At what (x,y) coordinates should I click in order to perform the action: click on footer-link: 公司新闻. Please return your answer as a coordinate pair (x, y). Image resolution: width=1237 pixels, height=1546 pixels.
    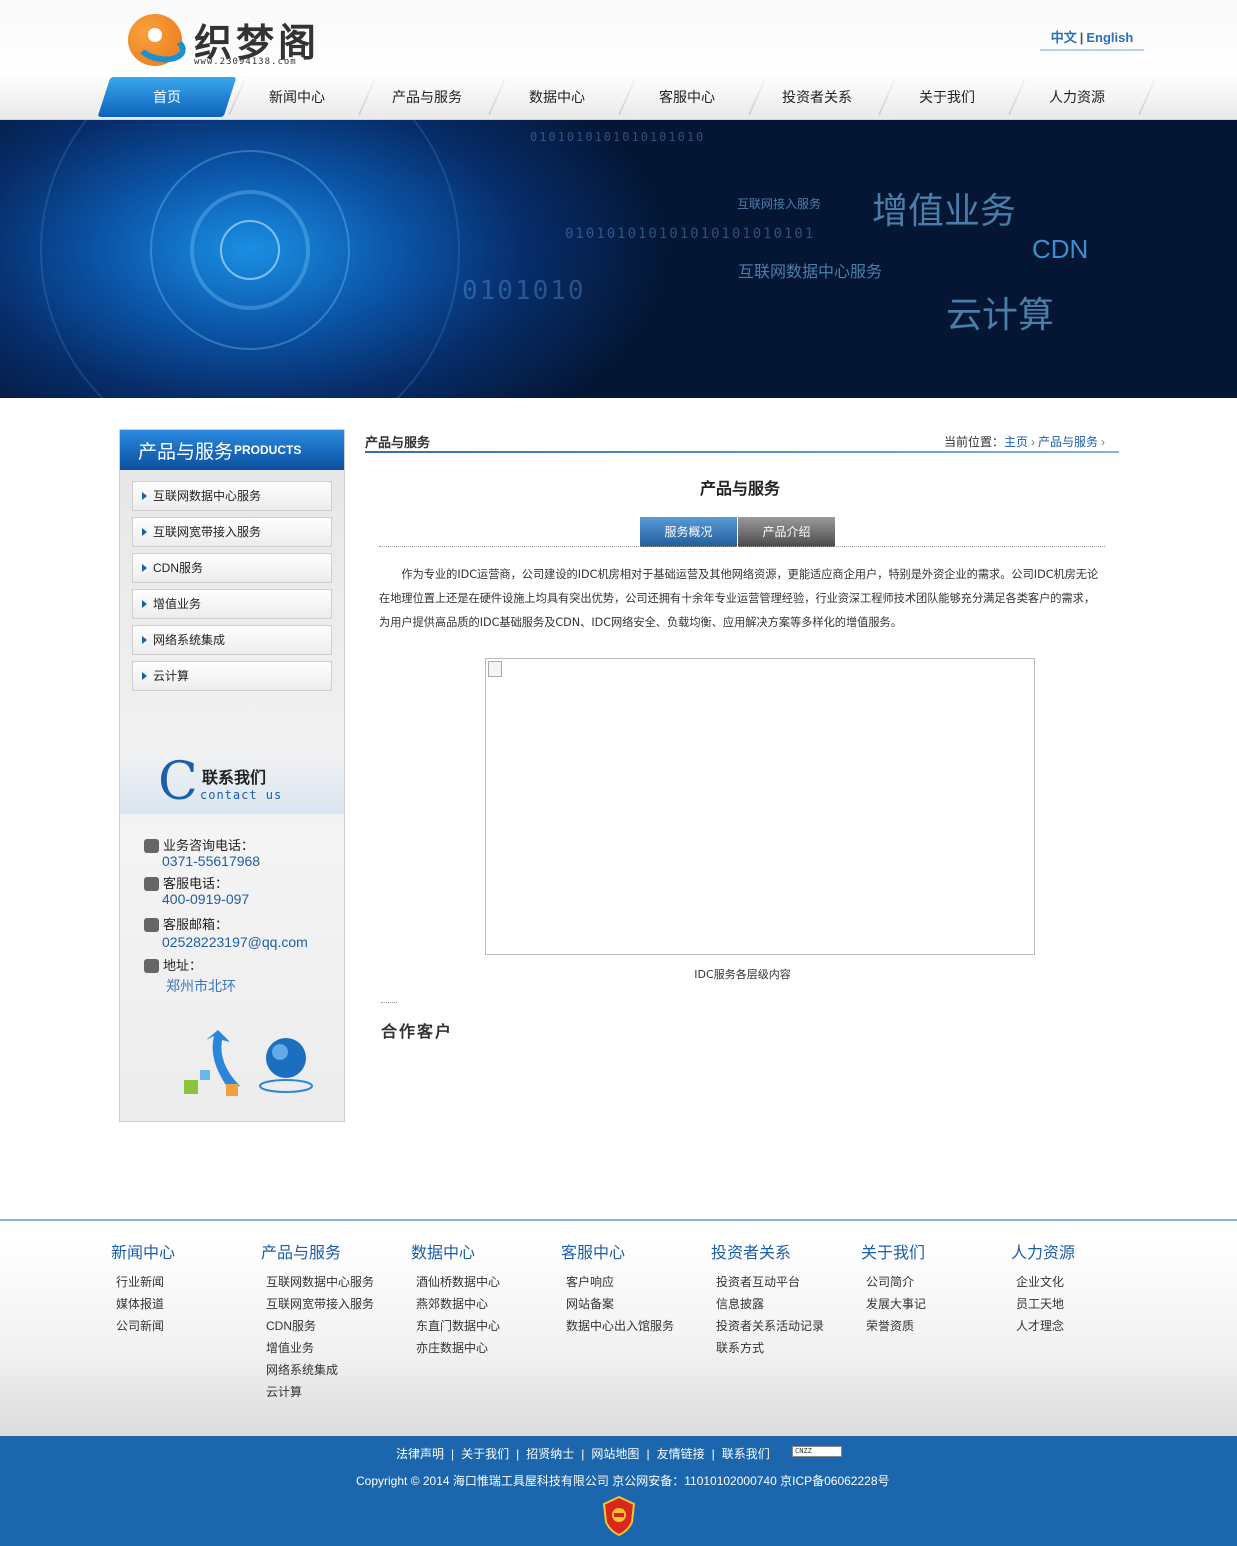
    Looking at the image, I should click on (186, 1326).